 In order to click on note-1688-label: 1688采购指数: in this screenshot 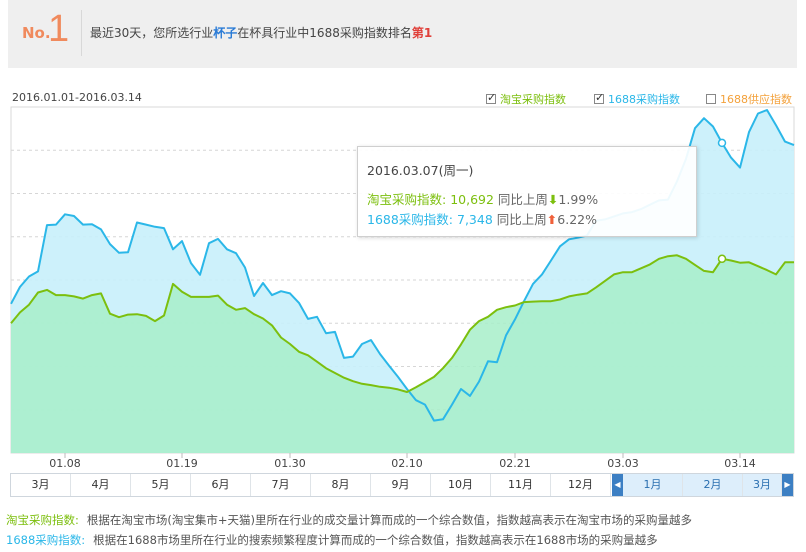, I will do `click(46, 540)`.